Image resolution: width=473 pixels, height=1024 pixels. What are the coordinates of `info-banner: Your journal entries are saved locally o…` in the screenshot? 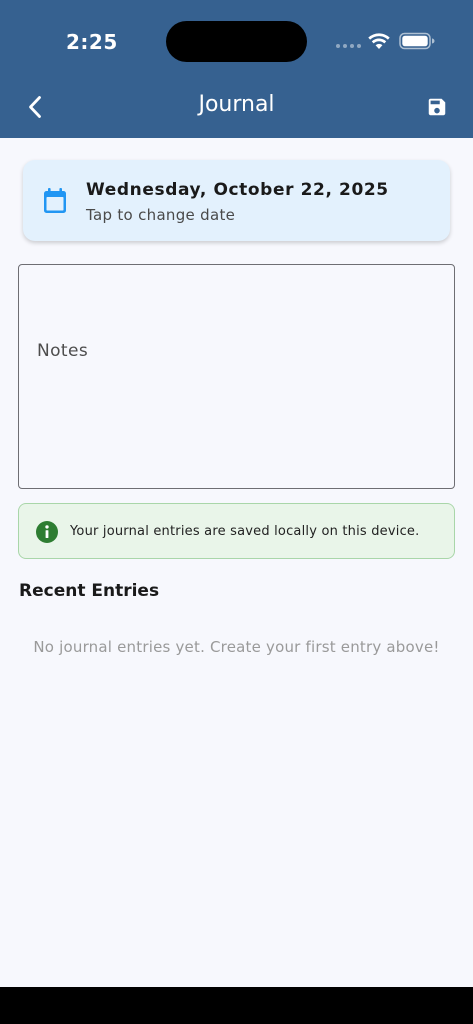 It's located at (236, 531).